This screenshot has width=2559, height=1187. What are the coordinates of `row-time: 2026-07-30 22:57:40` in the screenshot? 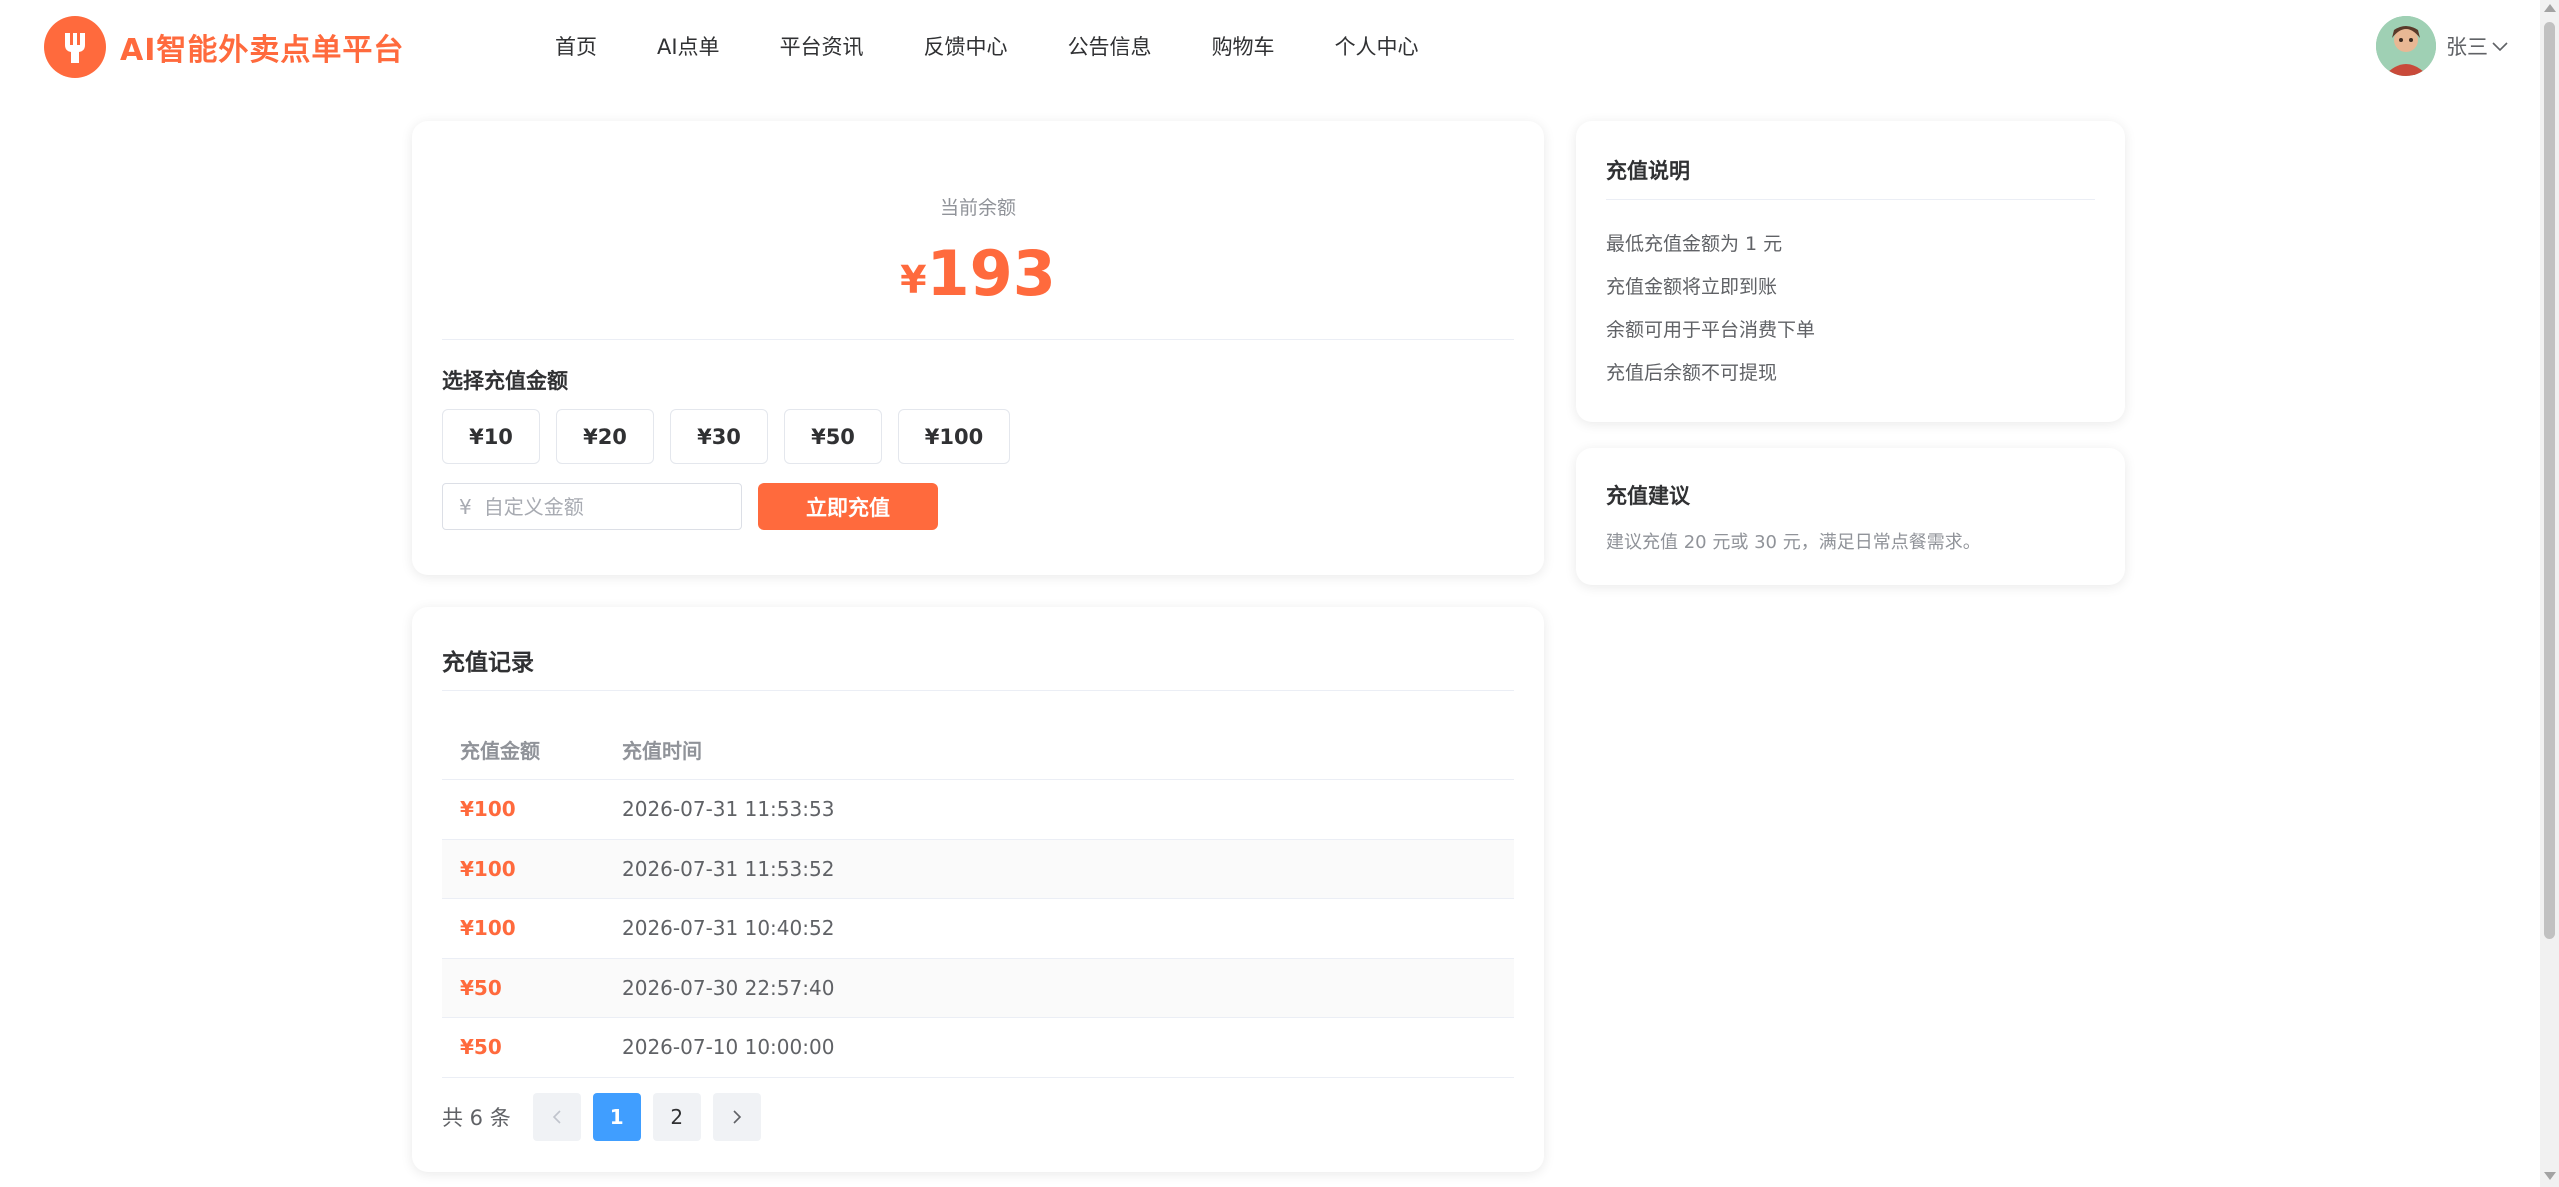 It's located at (728, 987).